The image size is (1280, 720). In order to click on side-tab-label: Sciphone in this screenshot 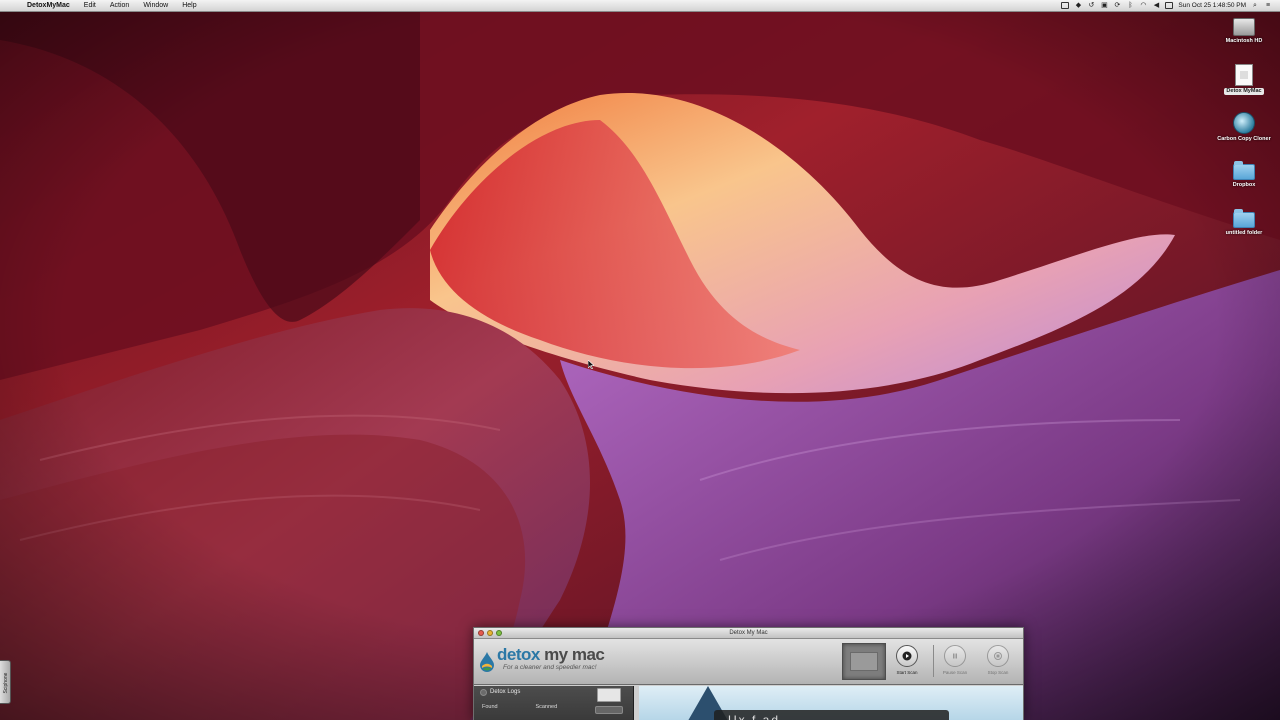, I will do `click(6, 683)`.